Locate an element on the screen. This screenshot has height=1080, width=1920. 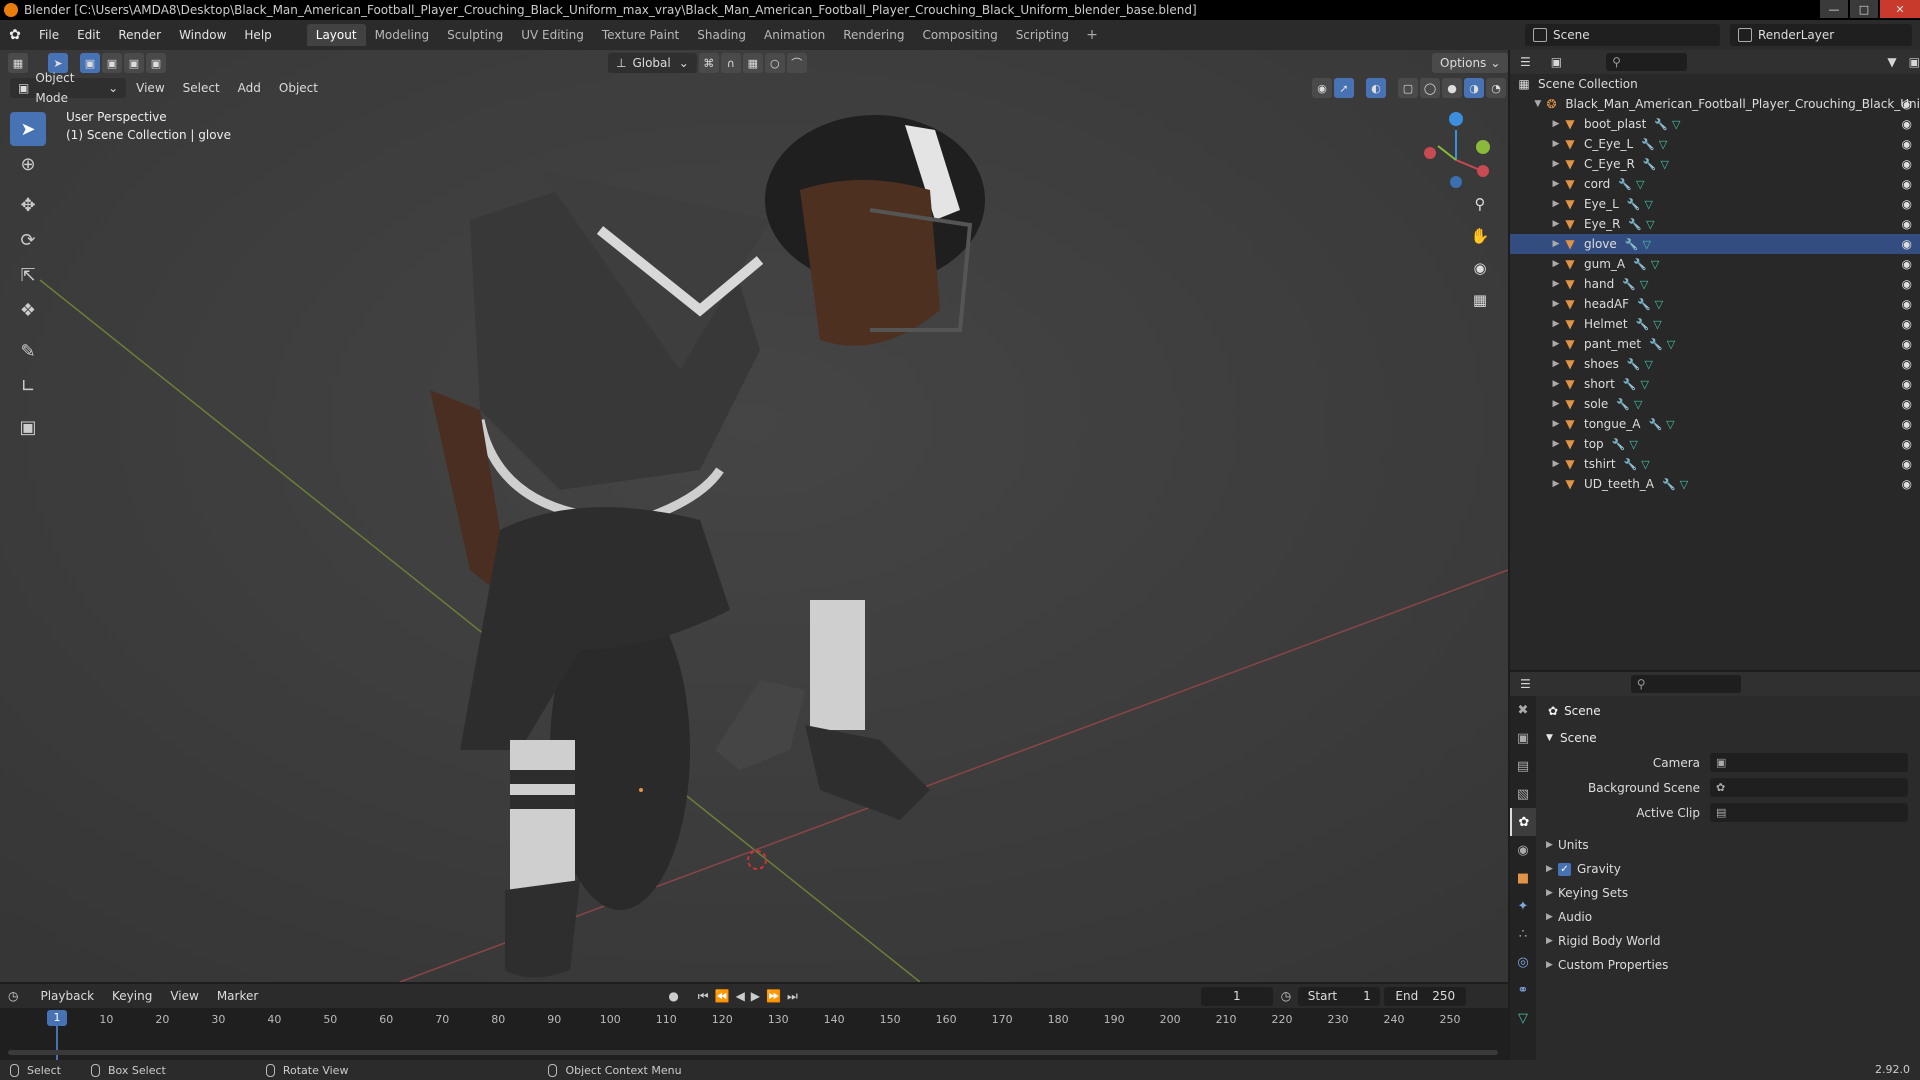
auto-keying-icon: ● is located at coordinates (673, 996).